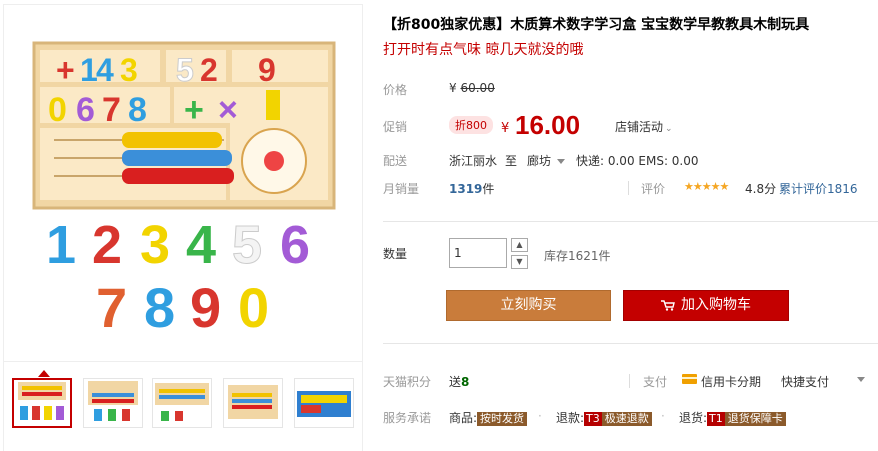 The width and height of the screenshot is (878, 451). I want to click on points-label: 天猫积分, so click(407, 382).